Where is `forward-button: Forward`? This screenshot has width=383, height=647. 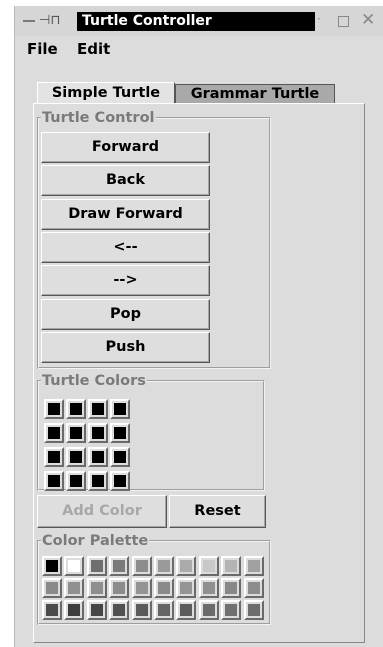 forward-button: Forward is located at coordinates (125, 147).